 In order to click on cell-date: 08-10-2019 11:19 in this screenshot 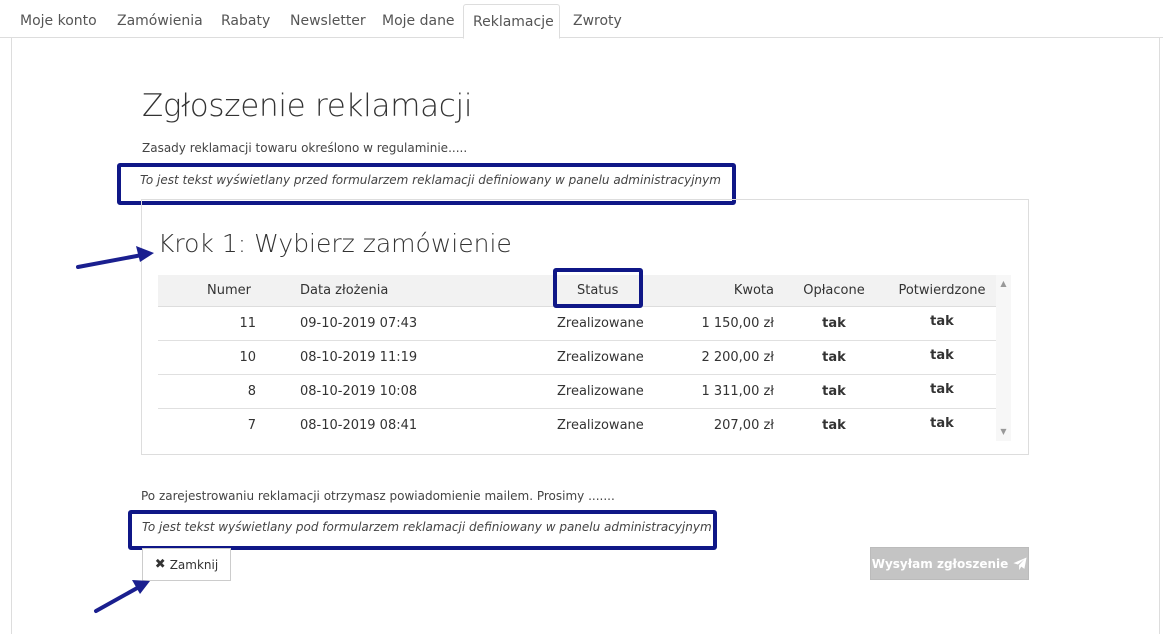, I will do `click(359, 357)`.